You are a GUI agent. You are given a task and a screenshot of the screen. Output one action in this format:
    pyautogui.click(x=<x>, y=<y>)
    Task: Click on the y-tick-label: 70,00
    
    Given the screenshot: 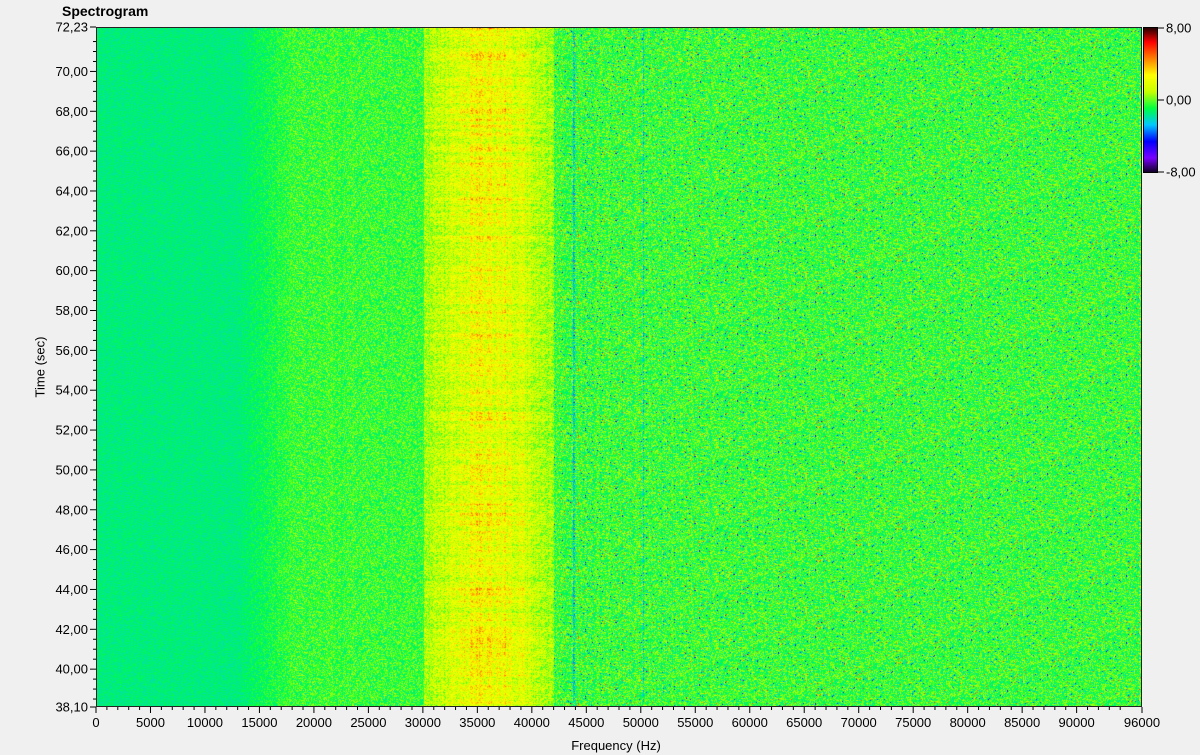 What is the action you would take?
    pyautogui.click(x=71, y=71)
    